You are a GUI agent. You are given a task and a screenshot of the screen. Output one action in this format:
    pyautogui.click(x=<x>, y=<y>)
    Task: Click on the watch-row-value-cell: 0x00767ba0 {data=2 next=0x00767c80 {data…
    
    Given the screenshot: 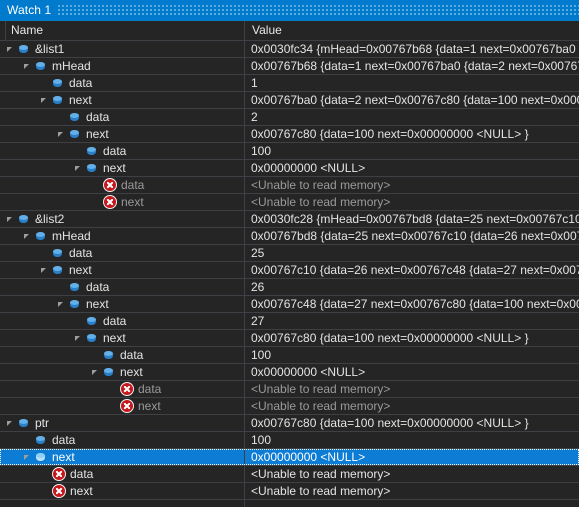 What is the action you would take?
    pyautogui.click(x=412, y=100)
    